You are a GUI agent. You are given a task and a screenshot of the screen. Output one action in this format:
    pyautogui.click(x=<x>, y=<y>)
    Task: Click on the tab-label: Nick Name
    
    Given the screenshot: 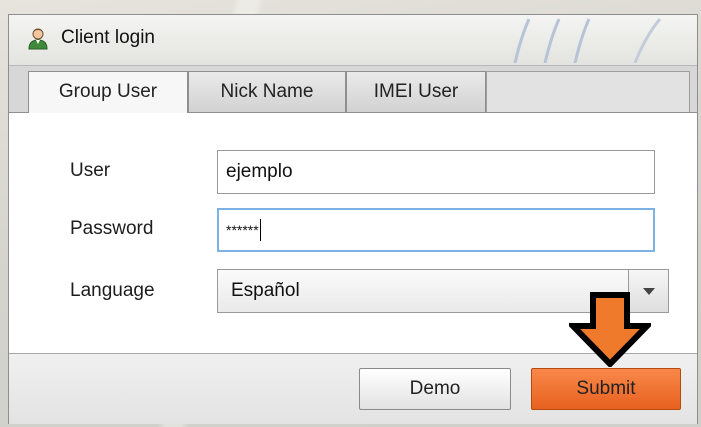 What is the action you would take?
    pyautogui.click(x=267, y=91)
    